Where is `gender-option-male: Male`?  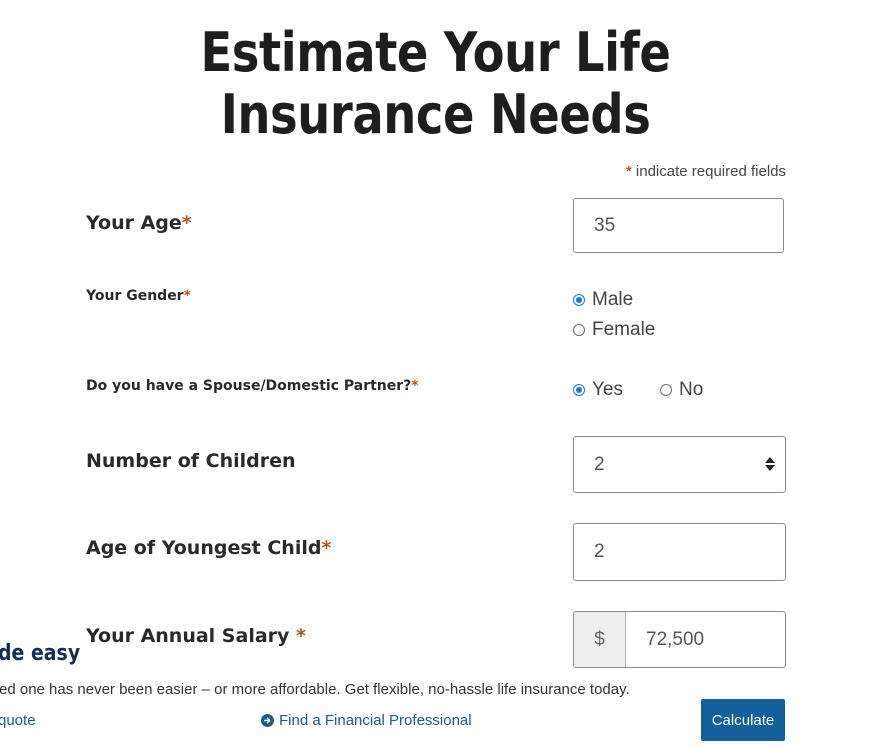 gender-option-male: Male is located at coordinates (603, 300).